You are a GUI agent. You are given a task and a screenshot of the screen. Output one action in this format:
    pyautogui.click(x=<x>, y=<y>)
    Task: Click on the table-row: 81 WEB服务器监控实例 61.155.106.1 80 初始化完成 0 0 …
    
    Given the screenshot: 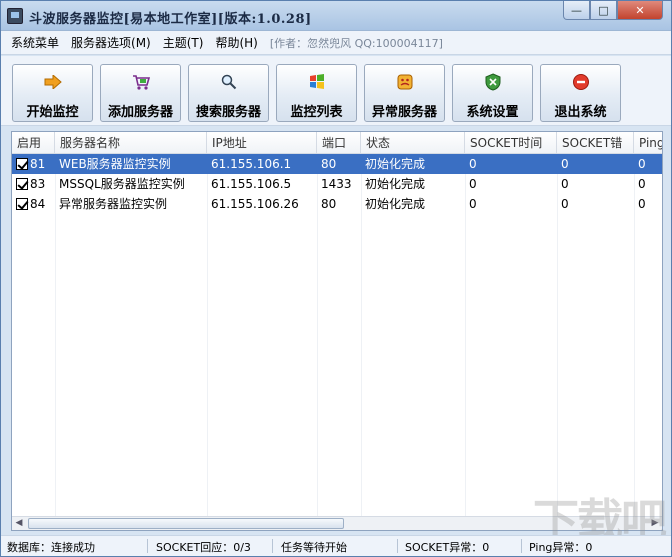 What is the action you would take?
    pyautogui.click(x=337, y=164)
    